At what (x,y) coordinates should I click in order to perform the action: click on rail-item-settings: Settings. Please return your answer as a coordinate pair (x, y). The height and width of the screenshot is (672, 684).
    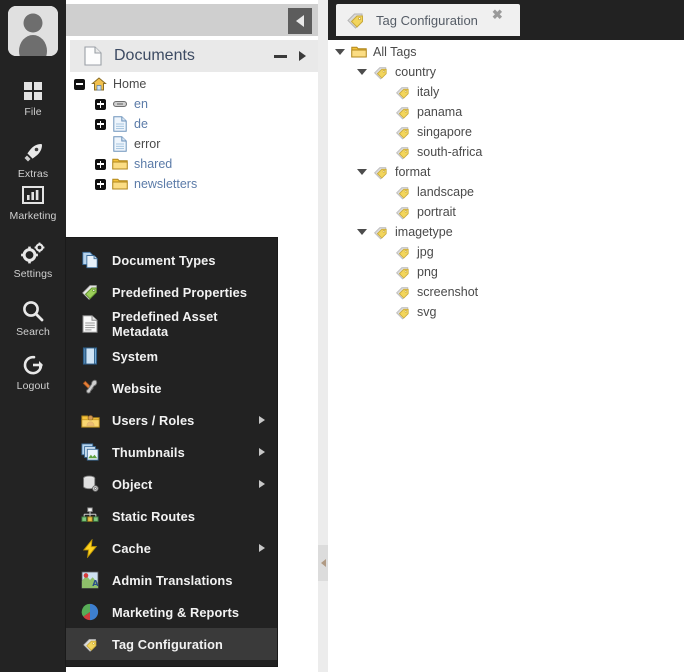
    Looking at the image, I should click on (33, 260).